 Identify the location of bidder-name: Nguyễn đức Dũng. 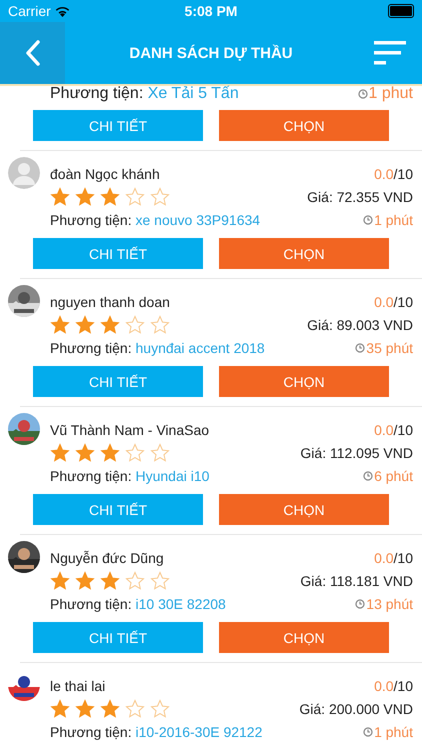
(107, 558).